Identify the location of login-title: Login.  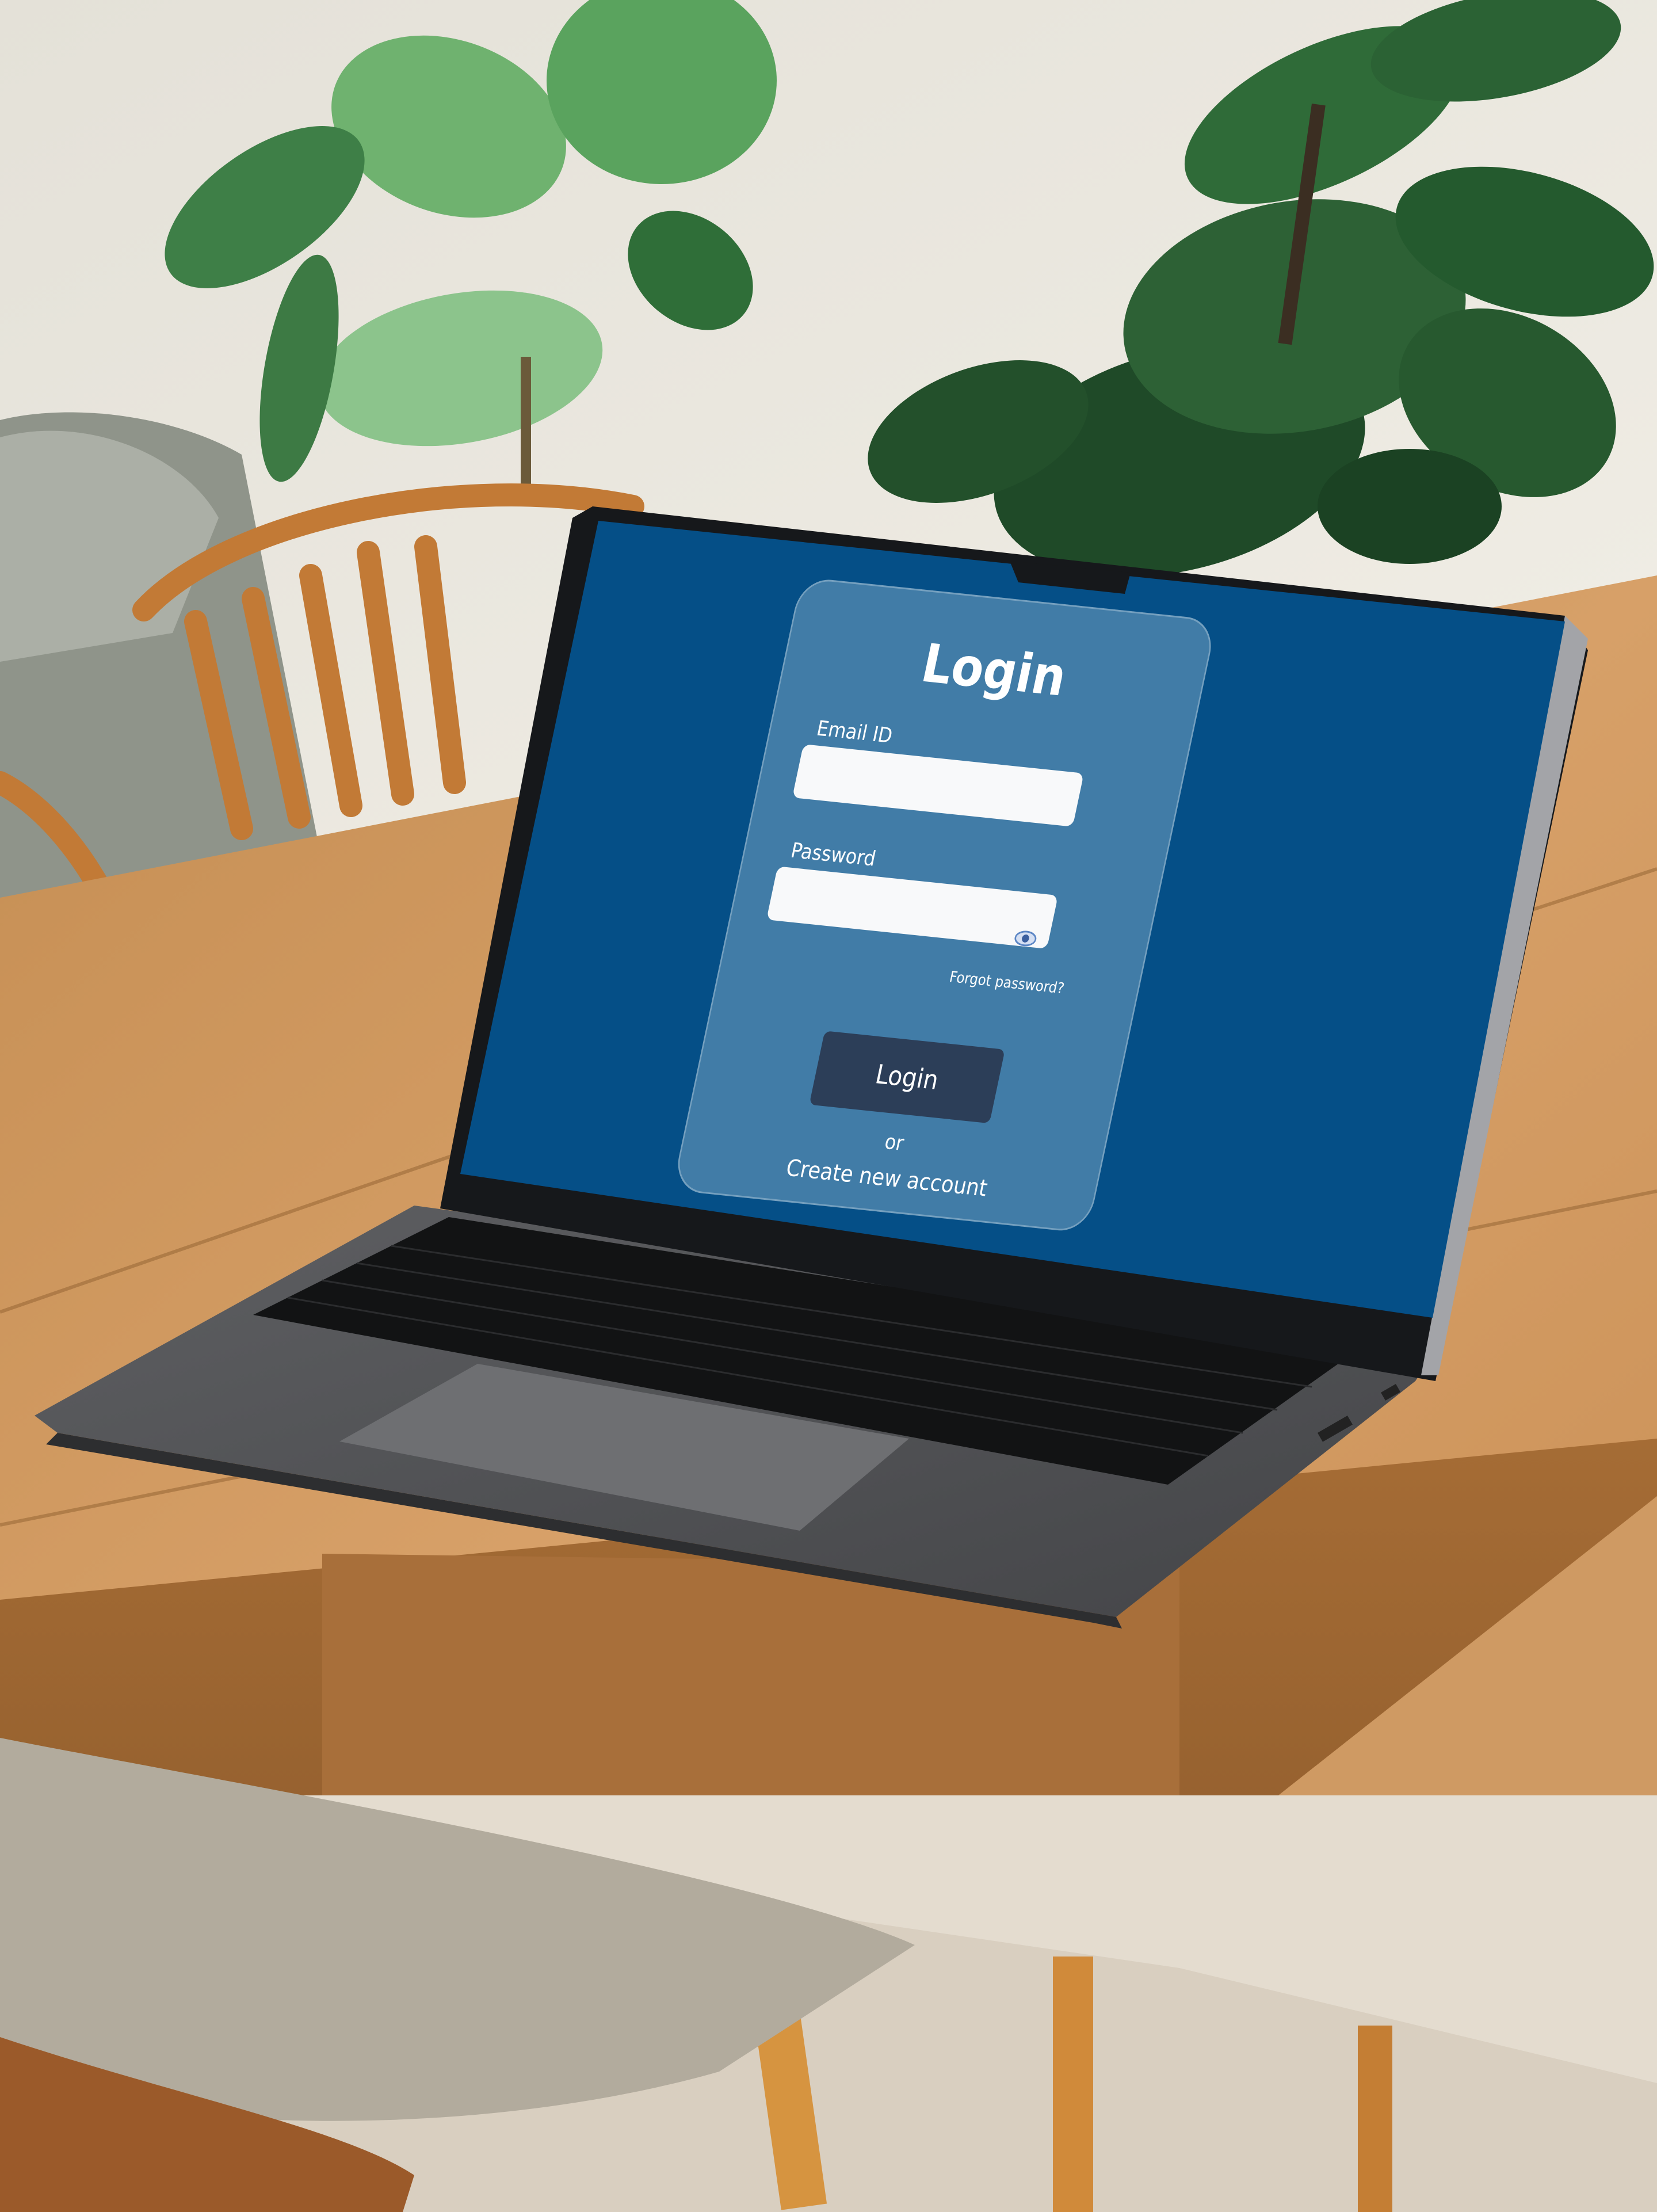
(994, 670).